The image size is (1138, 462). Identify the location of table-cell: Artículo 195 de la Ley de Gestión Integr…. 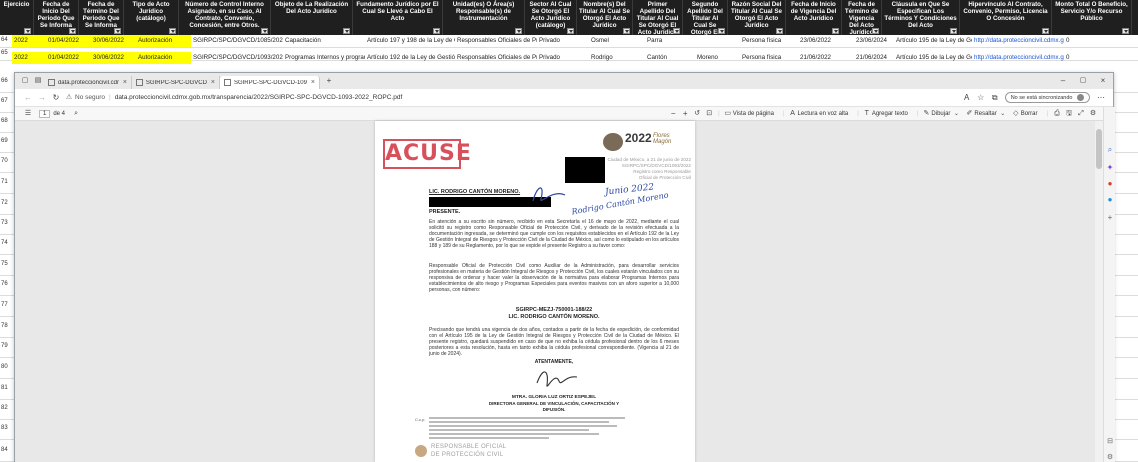
(933, 41).